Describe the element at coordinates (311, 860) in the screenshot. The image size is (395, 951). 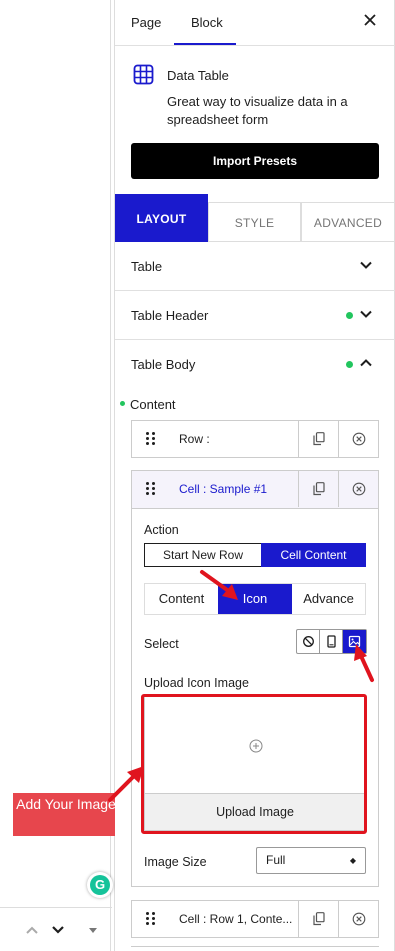
I see `image-size-select: Full ◆` at that location.